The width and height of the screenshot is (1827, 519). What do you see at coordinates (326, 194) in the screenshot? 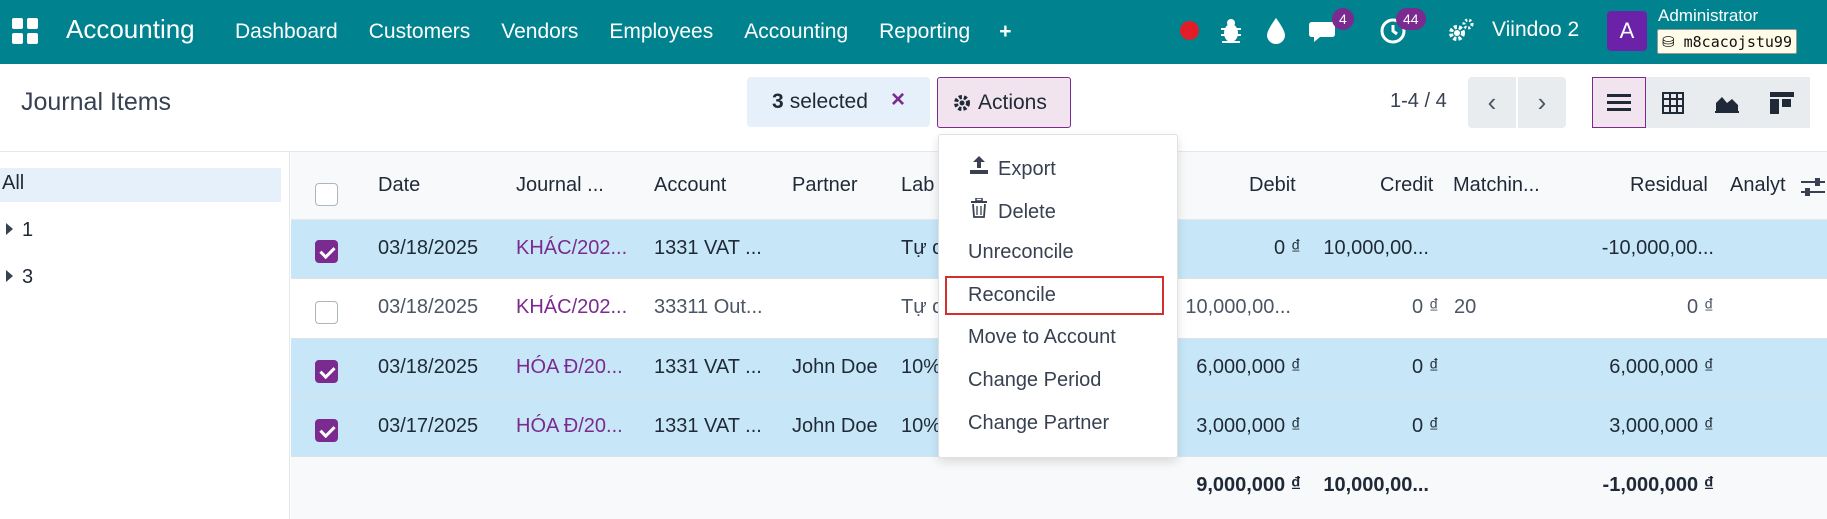
I see `select-all-checkbox` at bounding box center [326, 194].